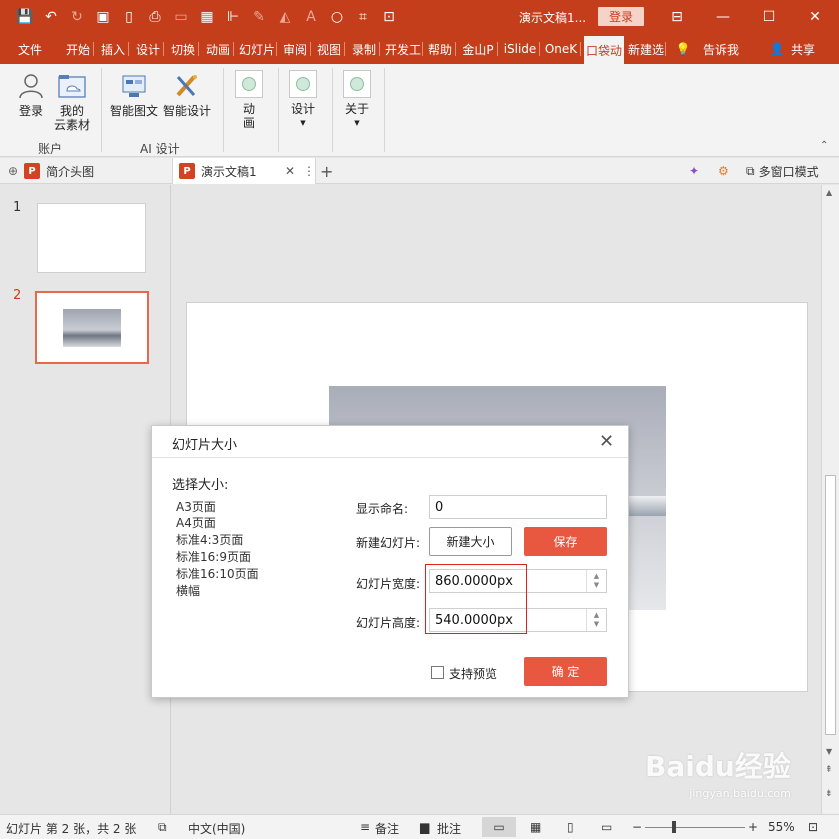  Describe the element at coordinates (148, 49) in the screenshot. I see `tab-design: 设计` at that location.